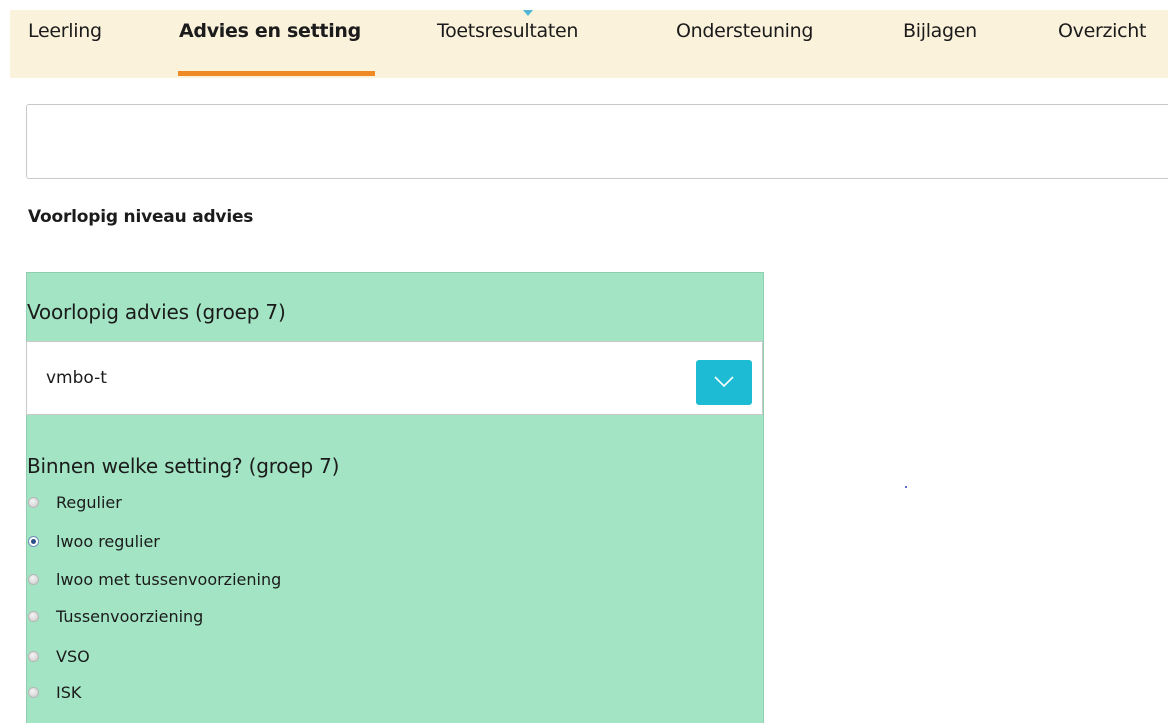 This screenshot has height=723, width=1168. What do you see at coordinates (108, 541) in the screenshot?
I see `radio-label: lwoo regulier` at bounding box center [108, 541].